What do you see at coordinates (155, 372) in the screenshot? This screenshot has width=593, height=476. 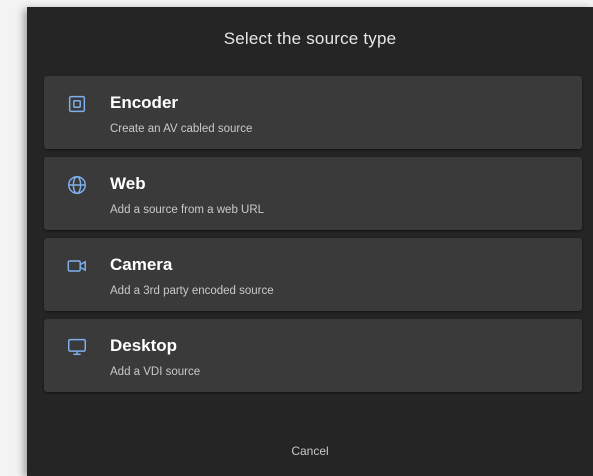 I see `option-description: Add a VDI source` at bounding box center [155, 372].